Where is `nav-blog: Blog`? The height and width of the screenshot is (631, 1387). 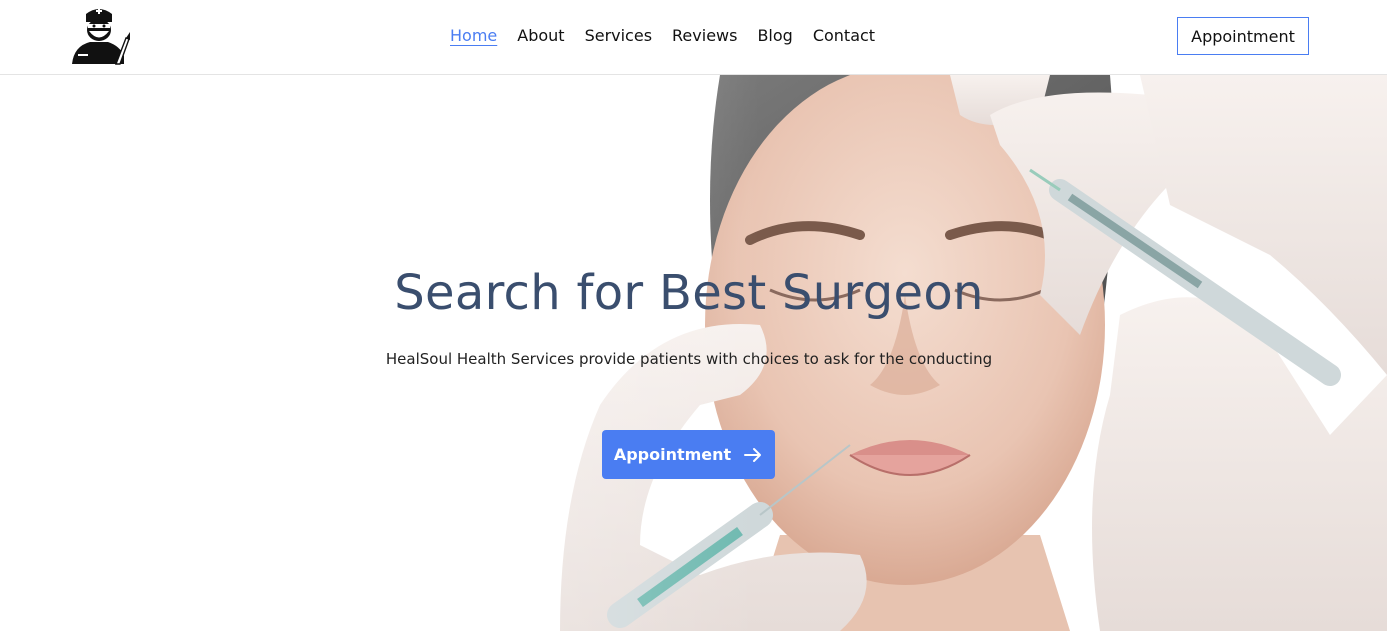 nav-blog: Blog is located at coordinates (774, 36).